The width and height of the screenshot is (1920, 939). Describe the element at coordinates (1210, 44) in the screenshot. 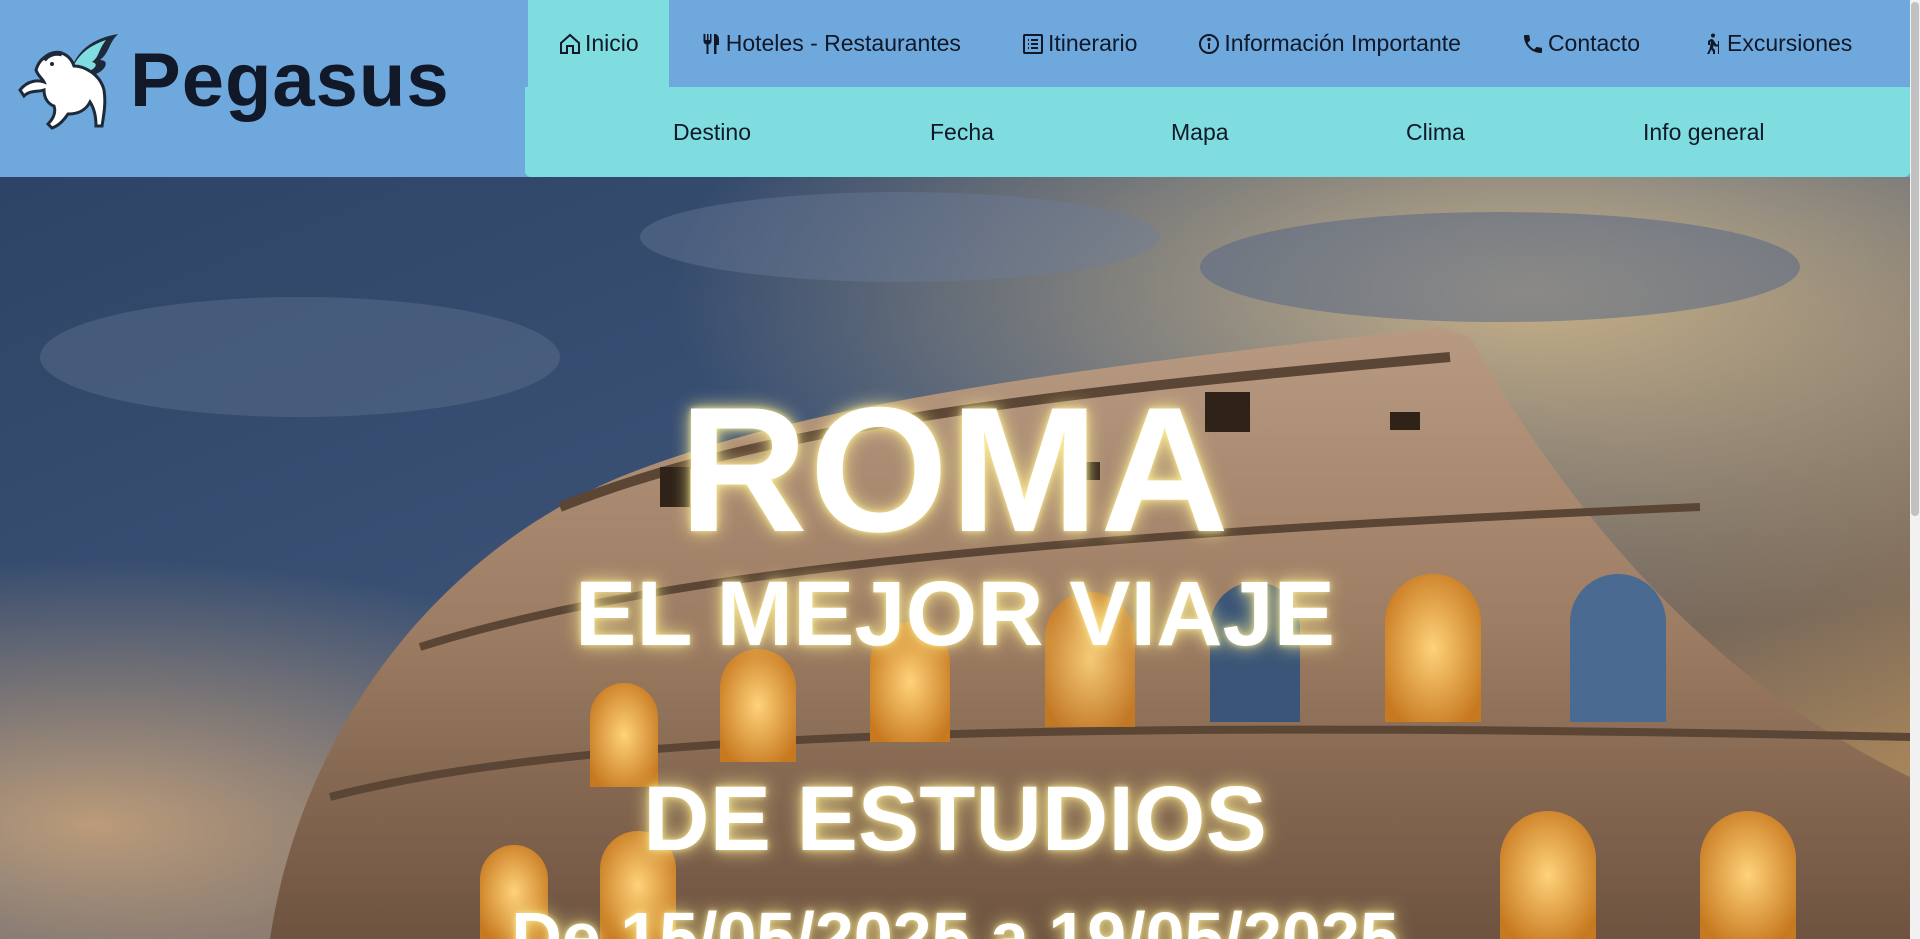

I see `info-icon` at that location.